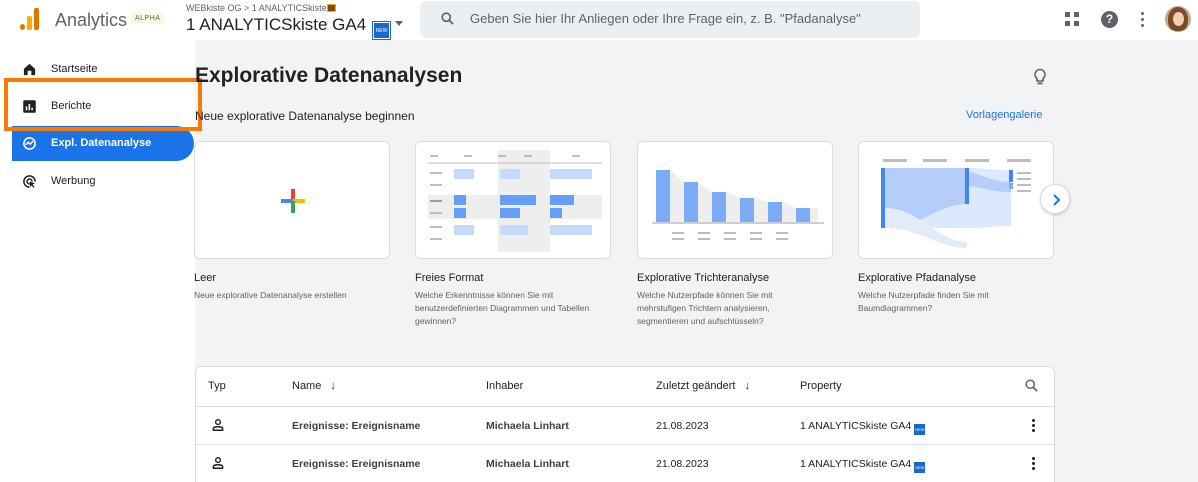  I want to click on table-search-icon, so click(1031, 385).